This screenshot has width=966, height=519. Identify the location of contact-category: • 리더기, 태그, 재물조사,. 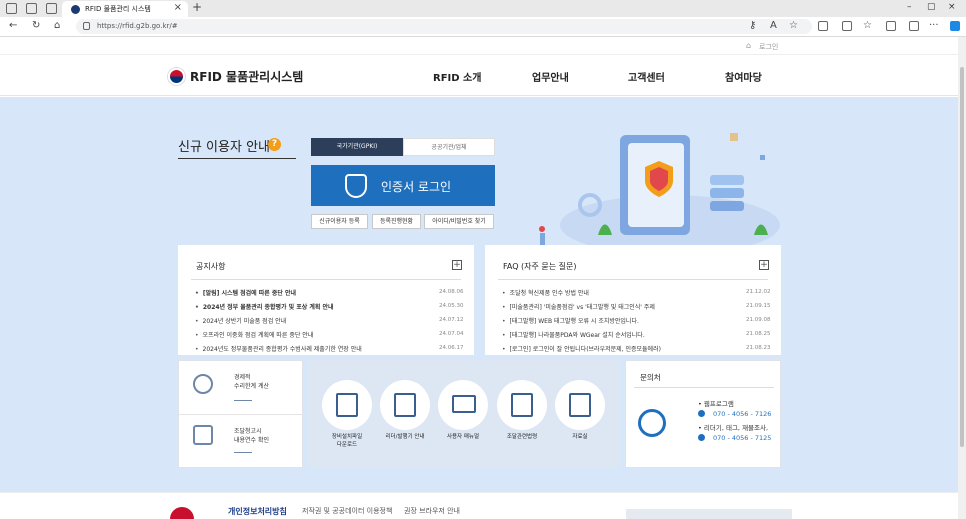
(733, 428).